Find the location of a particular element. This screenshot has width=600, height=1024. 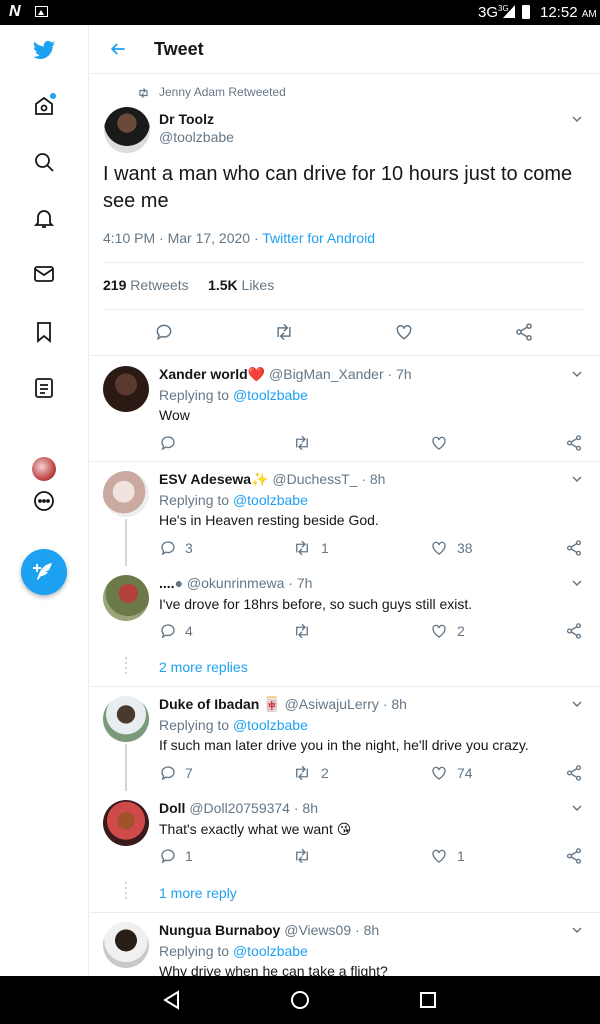

tweet-source-link: Twitter for Android is located at coordinates (318, 238).